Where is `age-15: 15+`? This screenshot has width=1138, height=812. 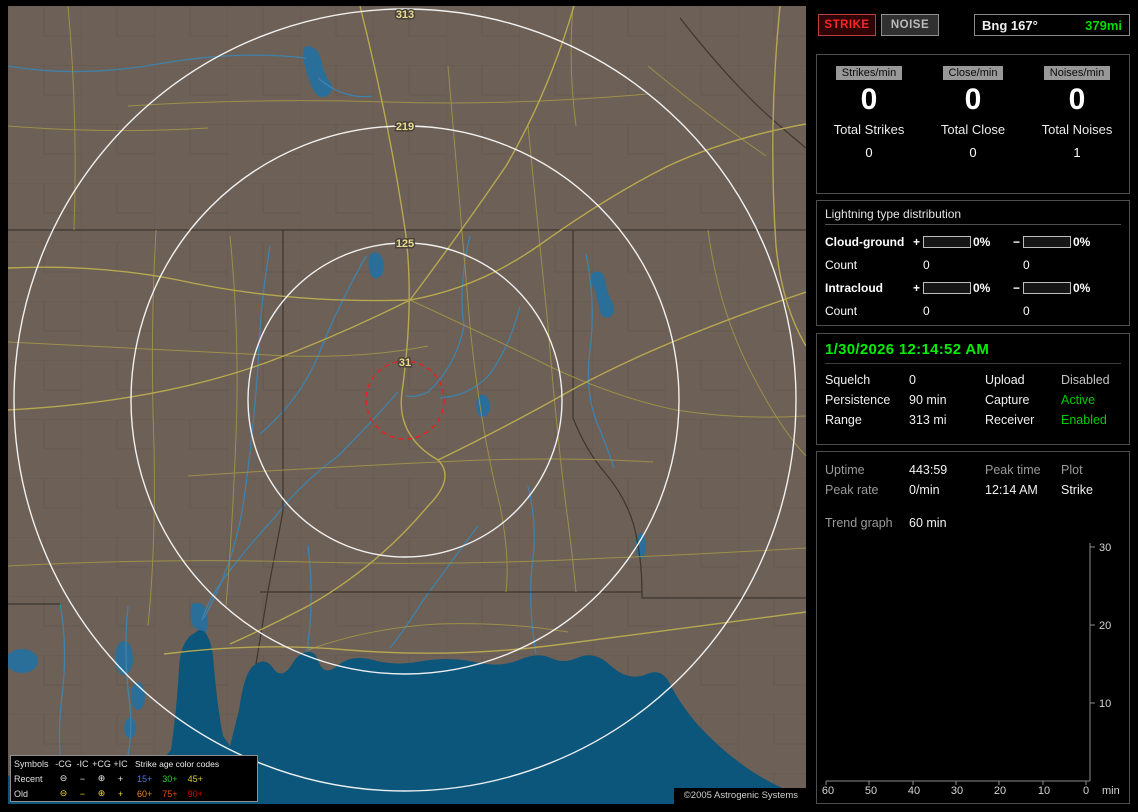 age-15: 15+ is located at coordinates (145, 778).